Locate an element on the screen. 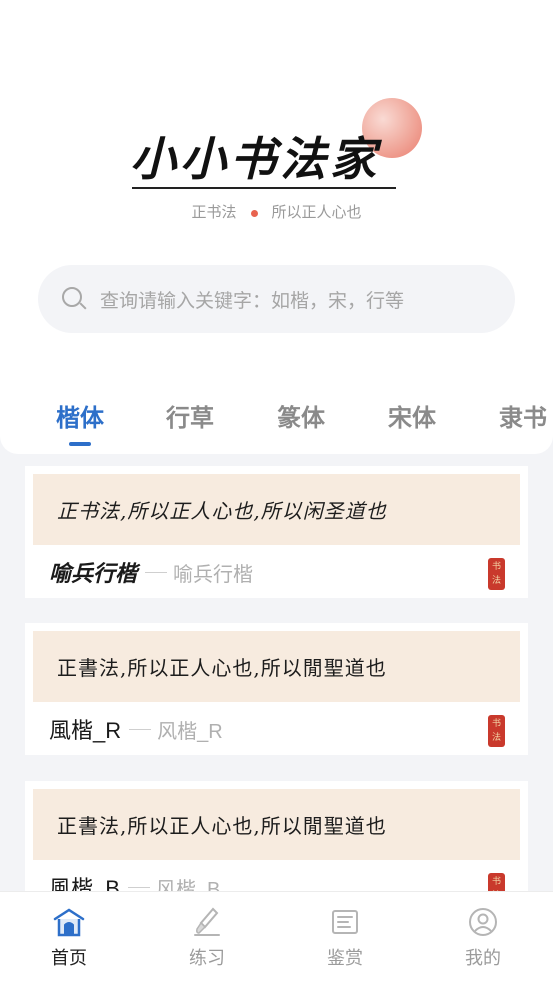 Image resolution: width=553 pixels, height=984 pixels. nav-mine-label: 我的 is located at coordinates (483, 958).